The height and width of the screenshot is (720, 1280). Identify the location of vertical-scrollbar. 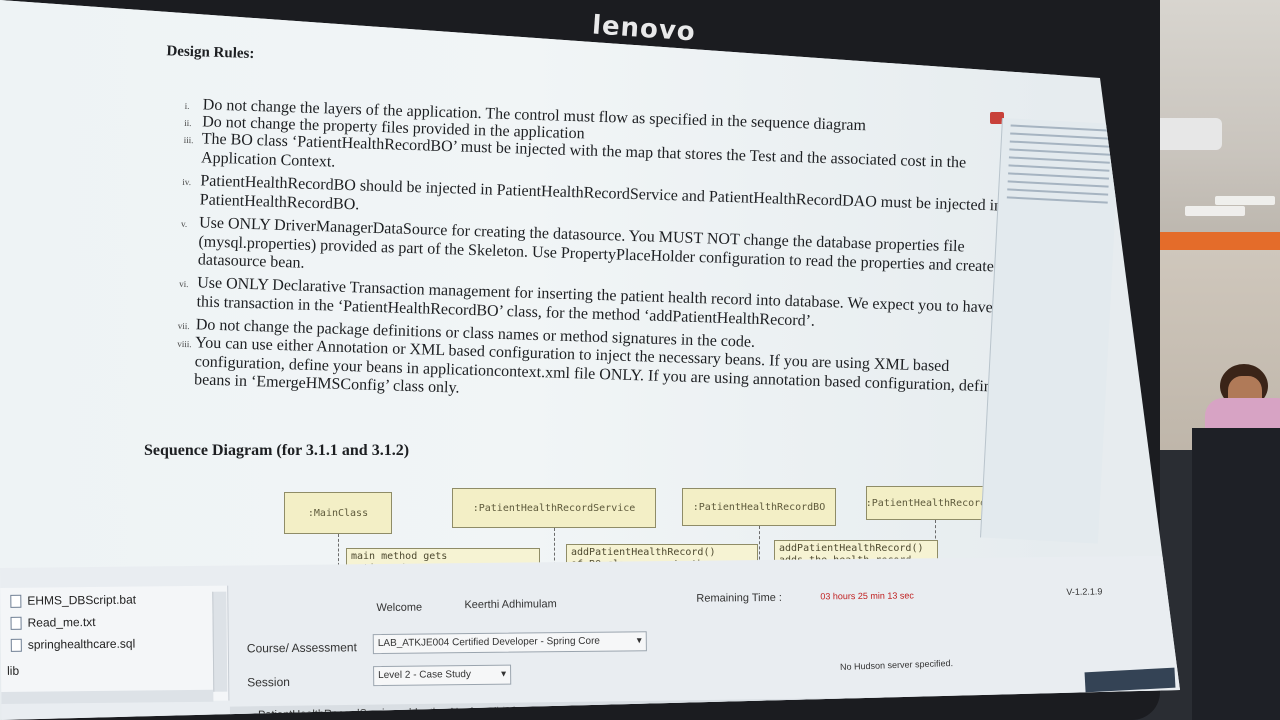
(220, 641).